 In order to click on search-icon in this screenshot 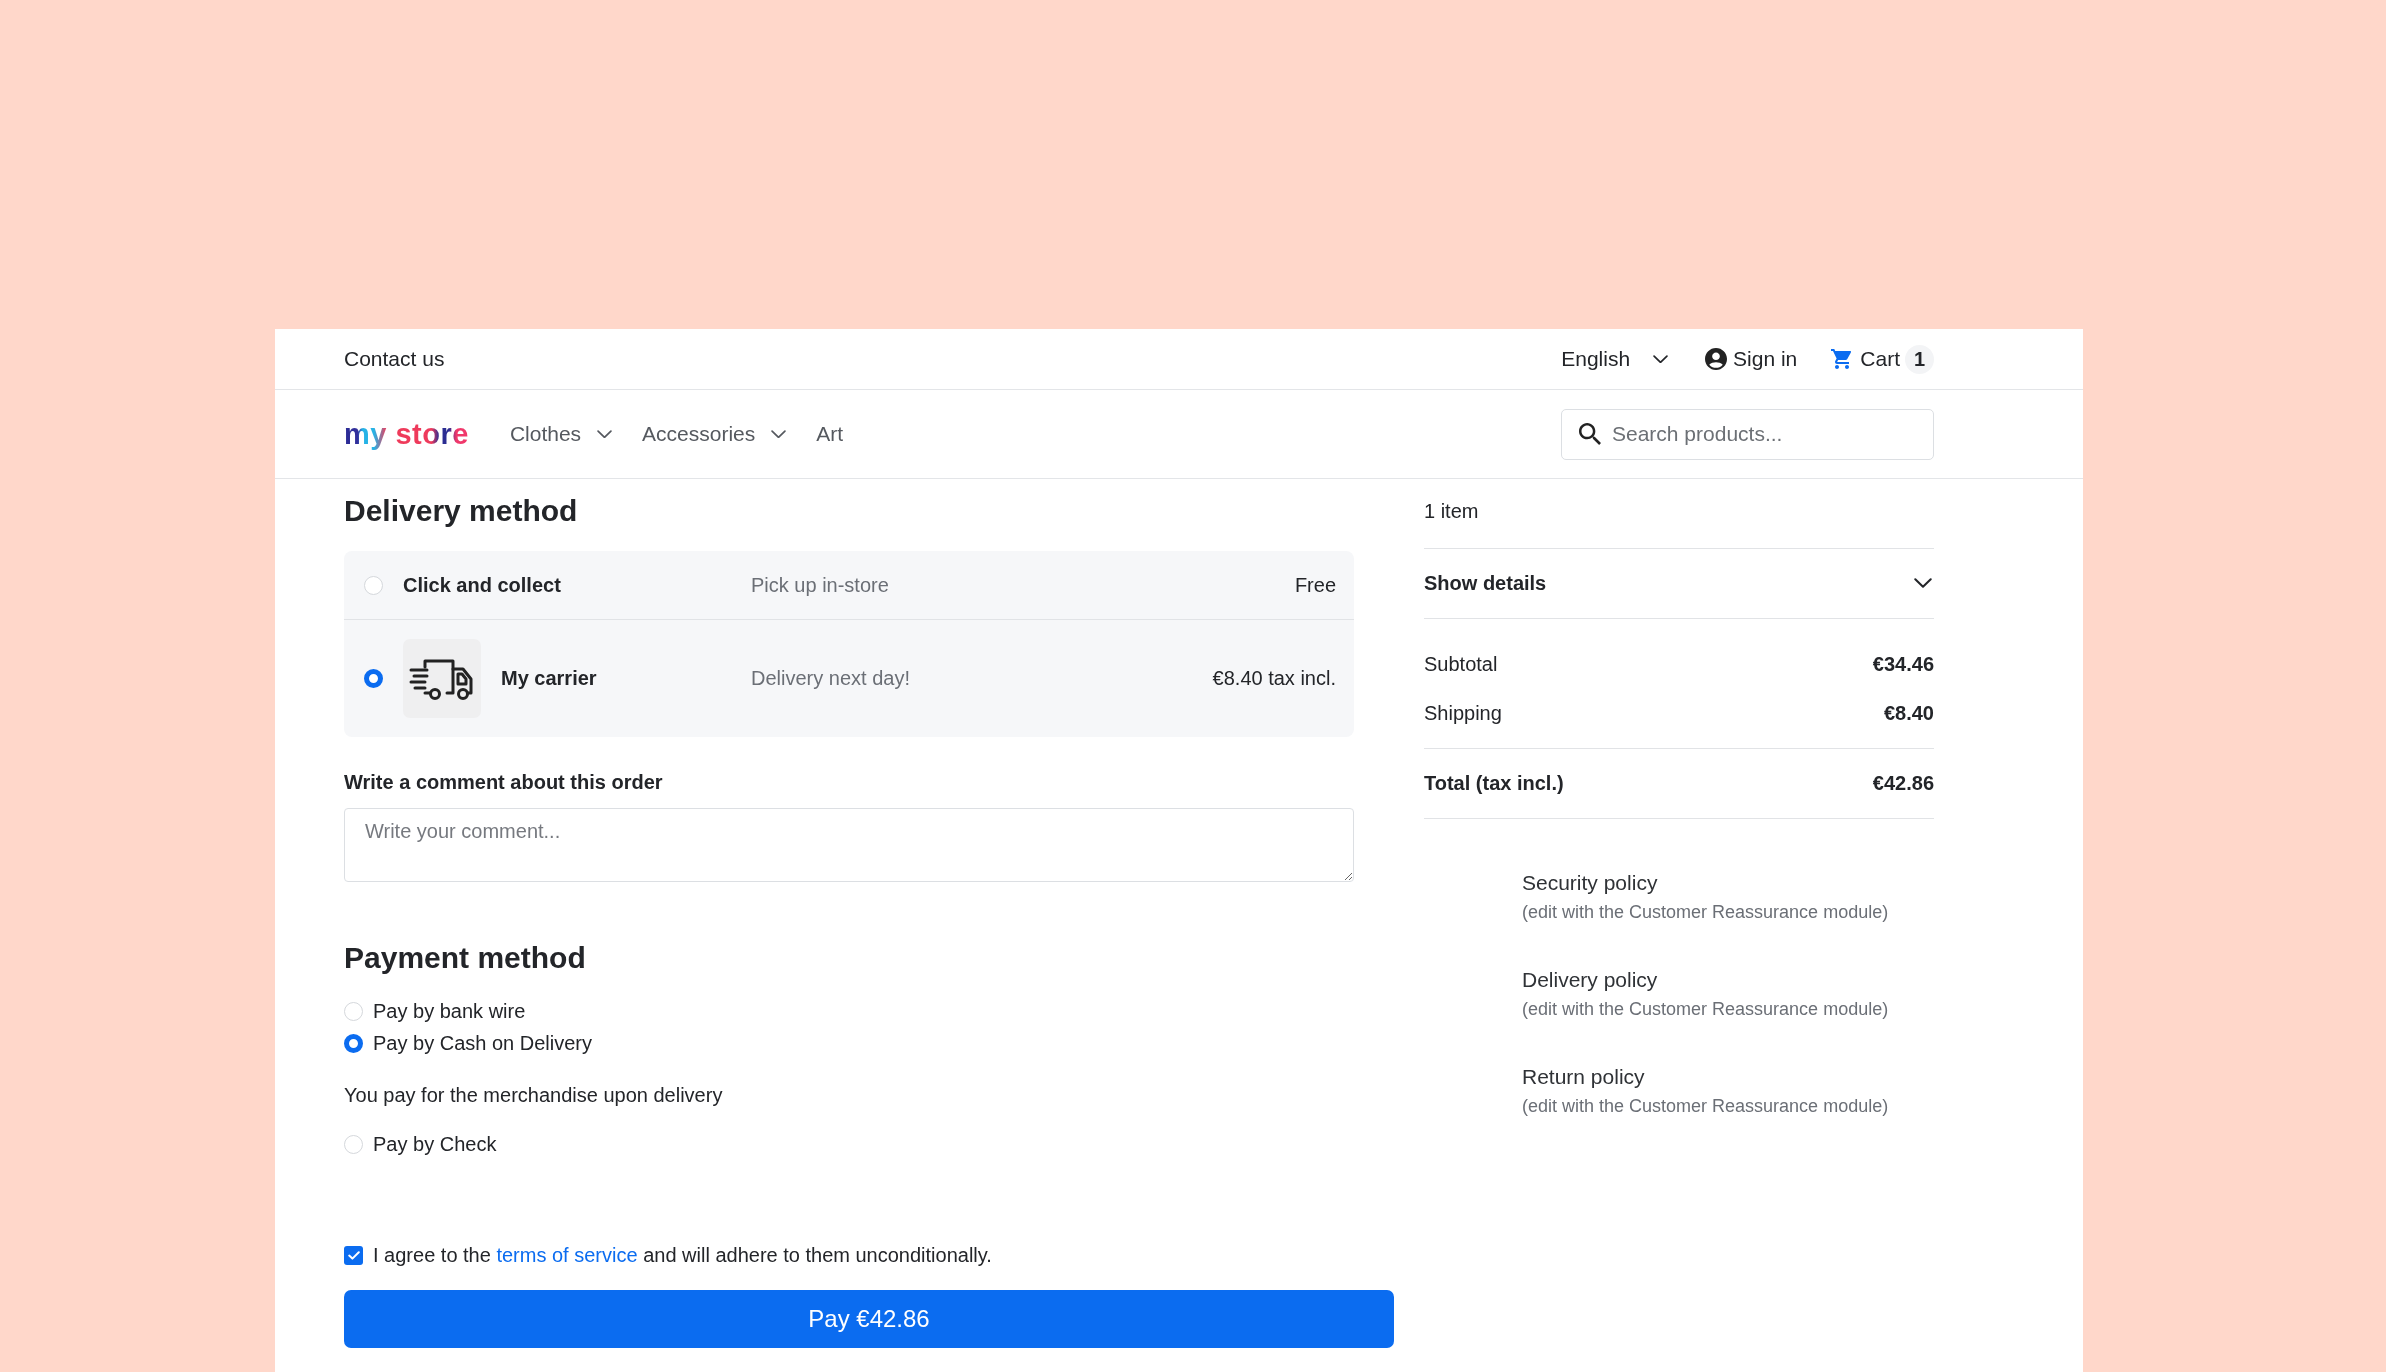, I will do `click(1590, 433)`.